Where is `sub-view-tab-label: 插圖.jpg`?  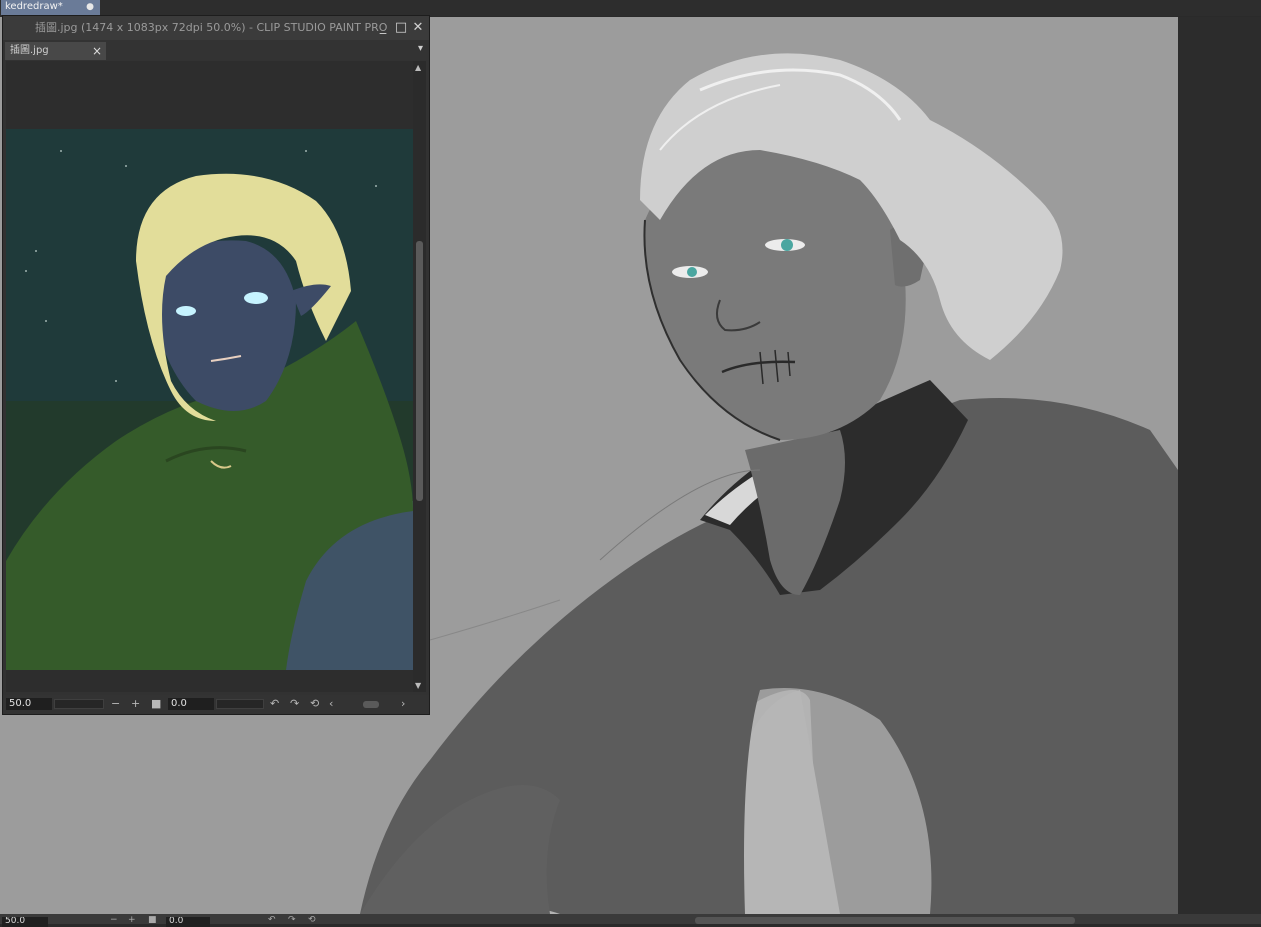
sub-view-tab-label: 插圖.jpg is located at coordinates (29, 50).